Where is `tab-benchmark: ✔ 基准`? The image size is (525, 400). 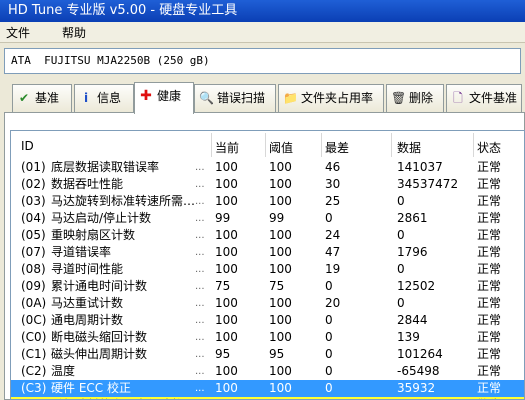 tab-benchmark: ✔ 基准 is located at coordinates (42, 98).